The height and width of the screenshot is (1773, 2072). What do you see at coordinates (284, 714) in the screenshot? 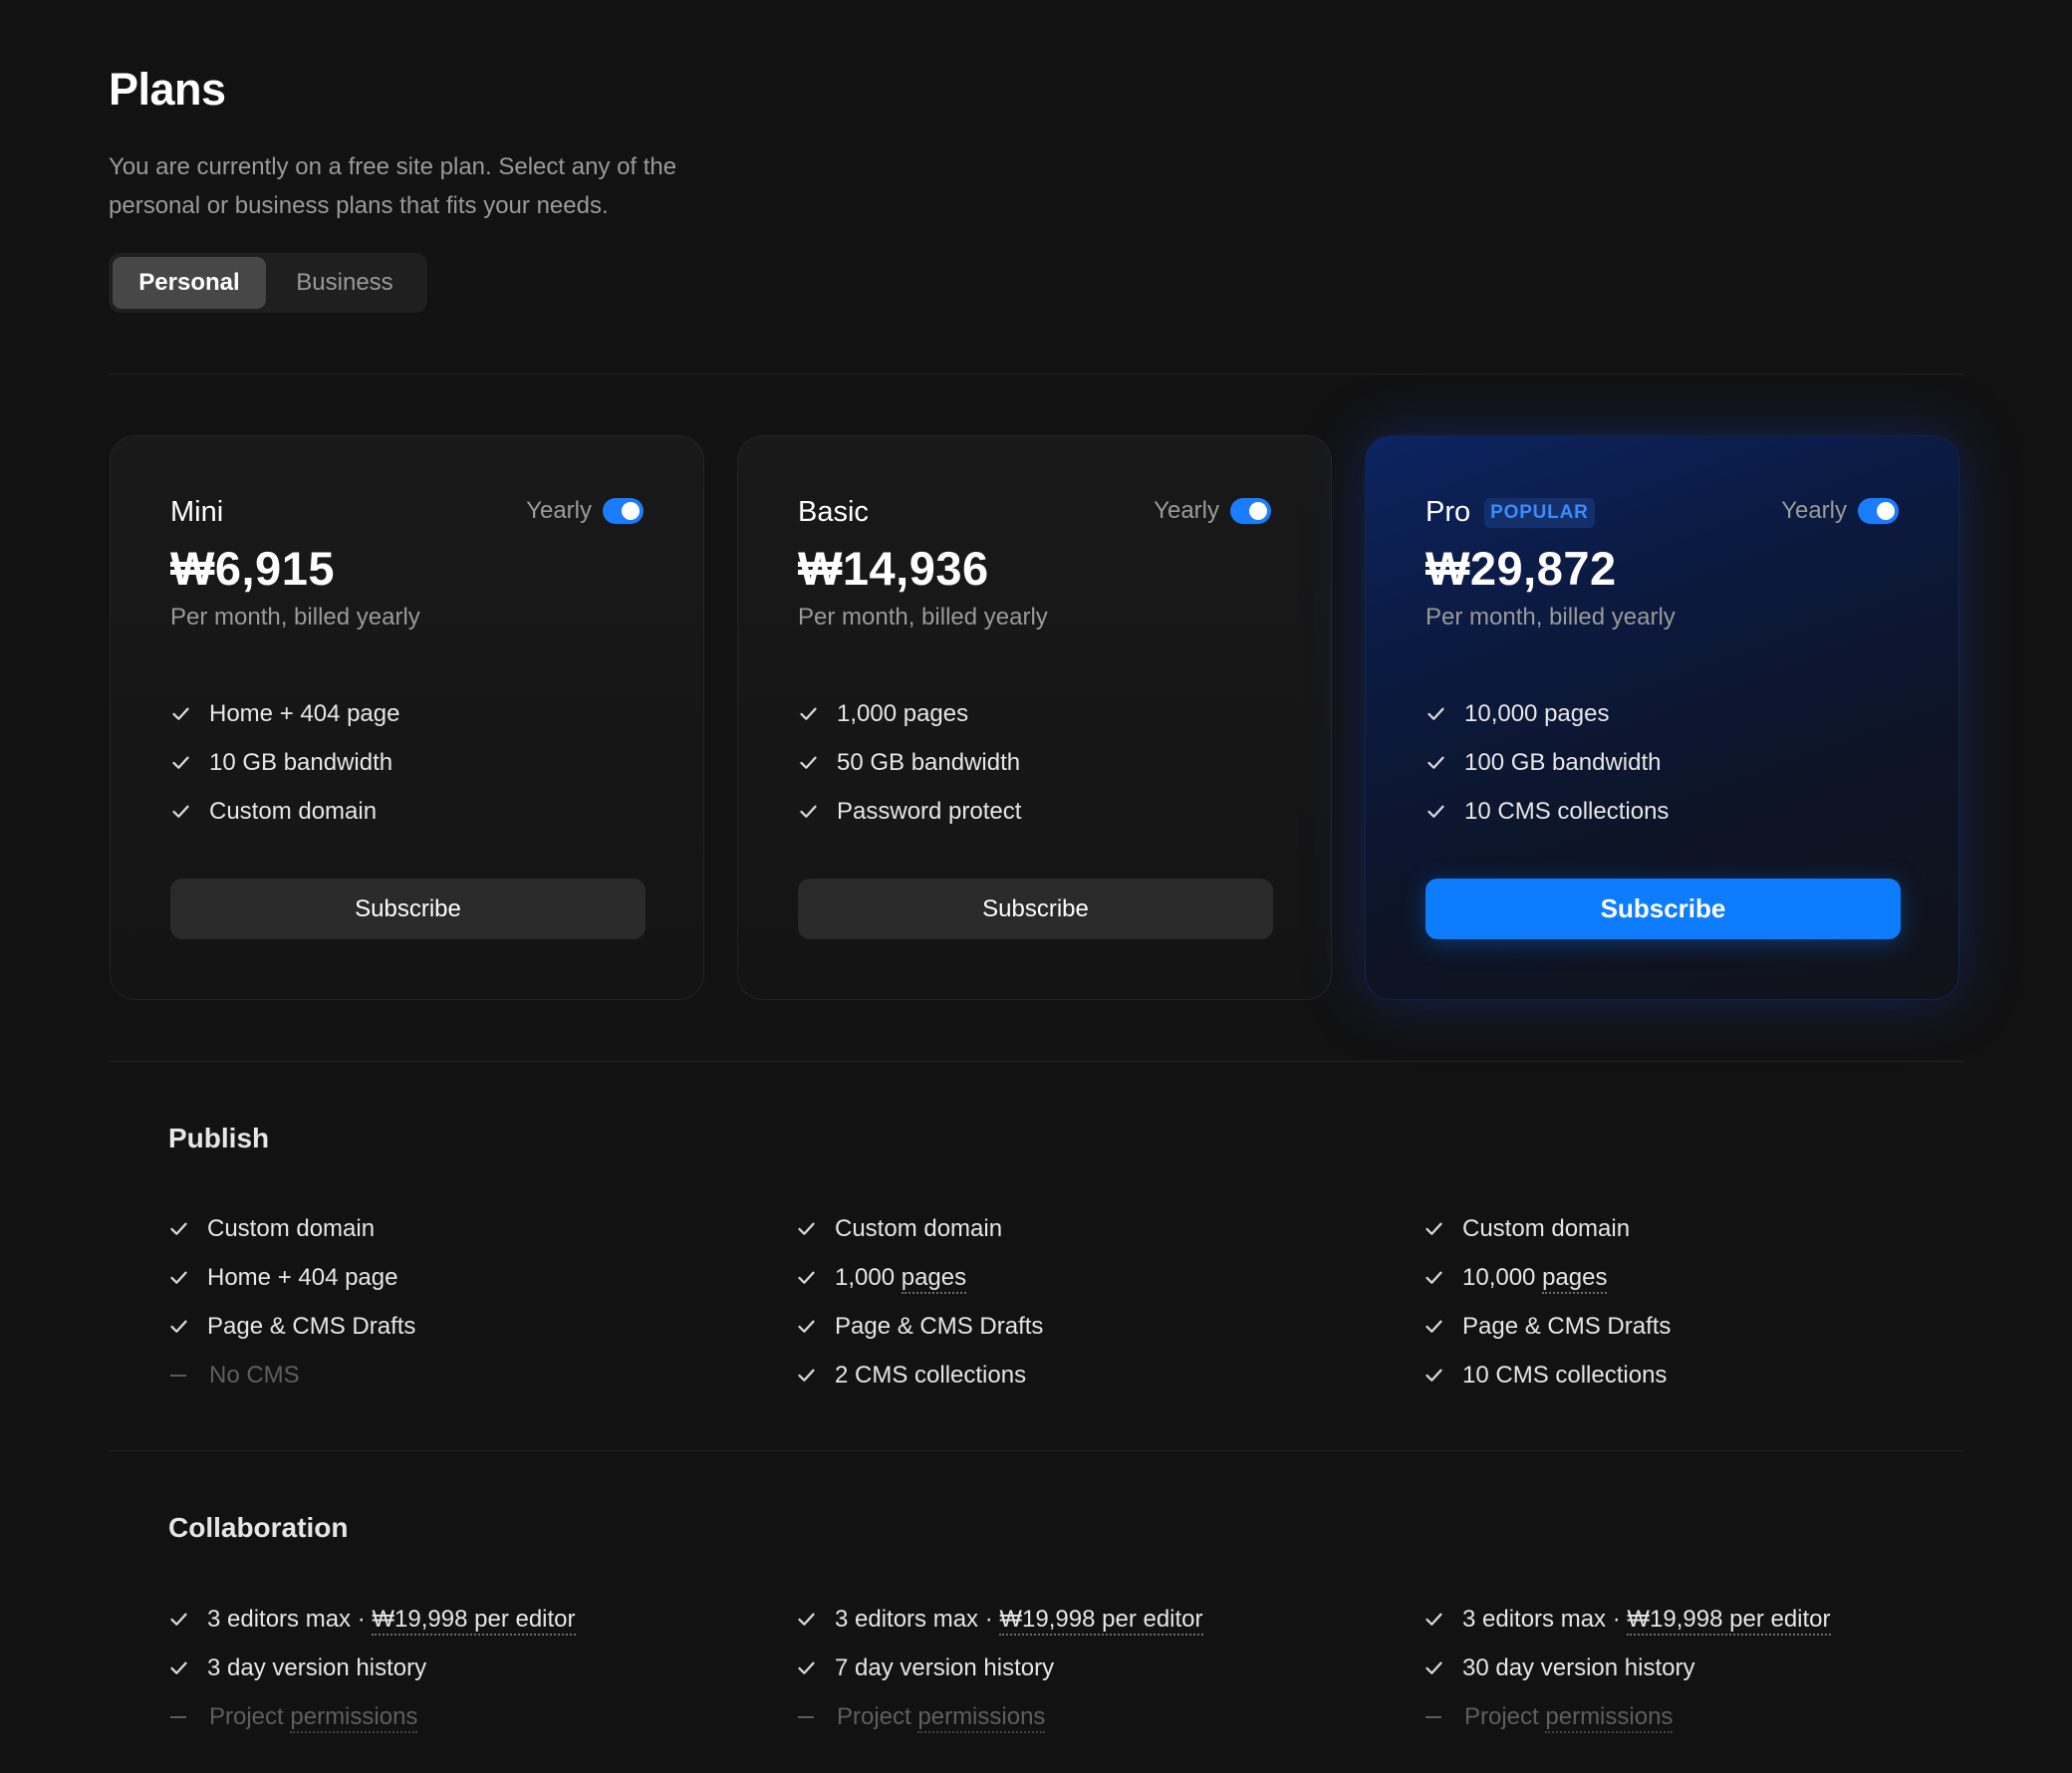
I see `list-item: Home + 404 page` at bounding box center [284, 714].